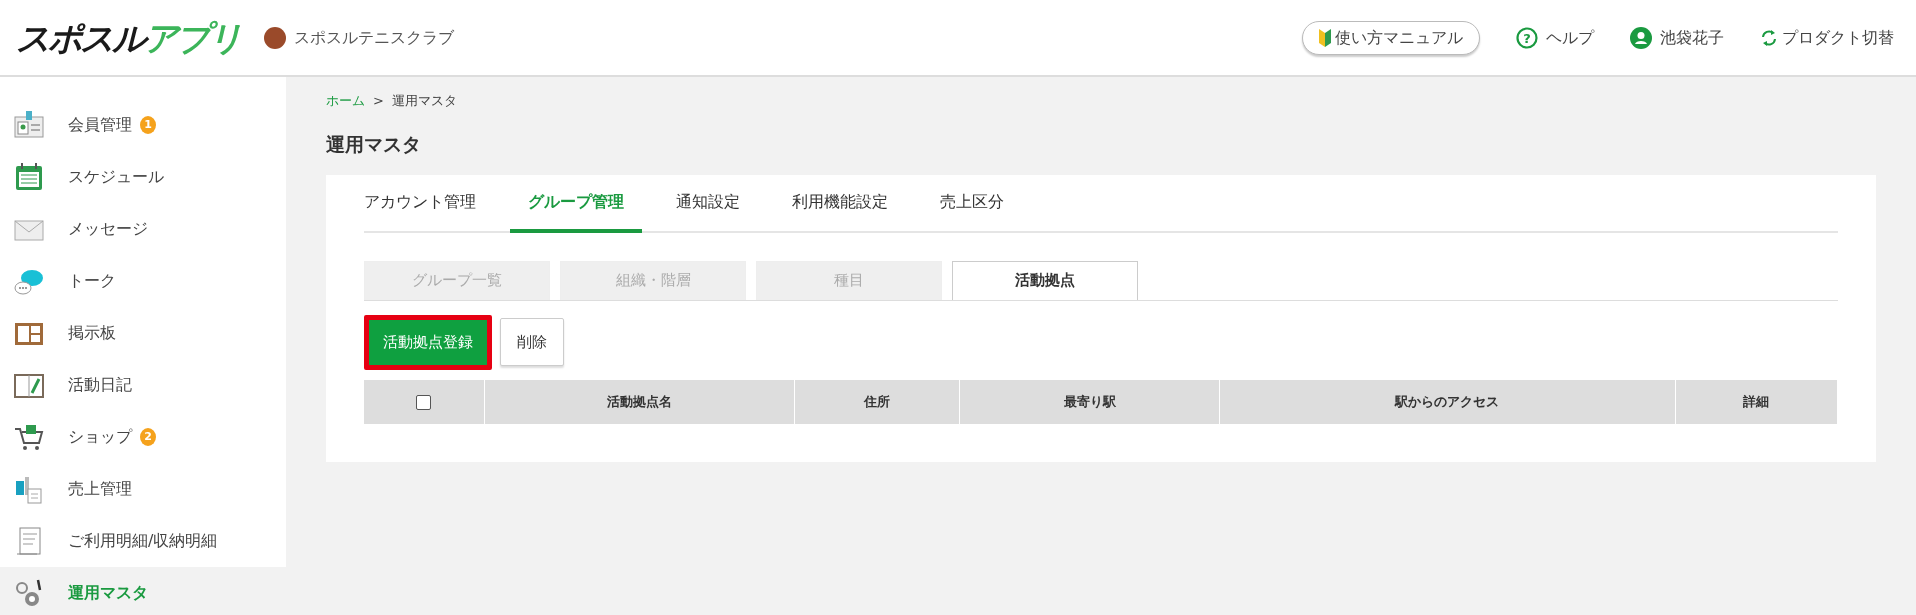 This screenshot has width=1916, height=615. I want to click on column-header: 活動拠点名, so click(639, 401).